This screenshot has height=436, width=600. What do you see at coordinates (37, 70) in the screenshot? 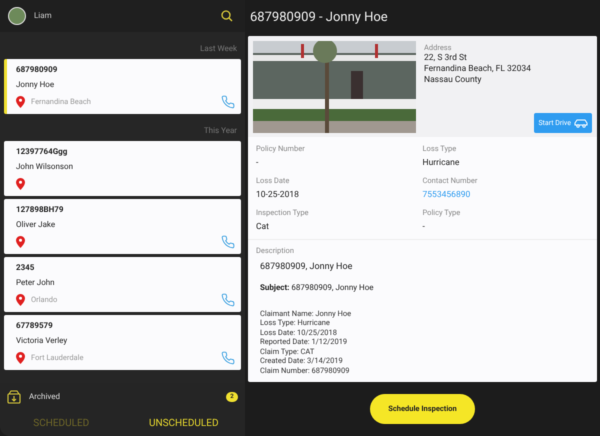
I see `claim-number: 687980909` at bounding box center [37, 70].